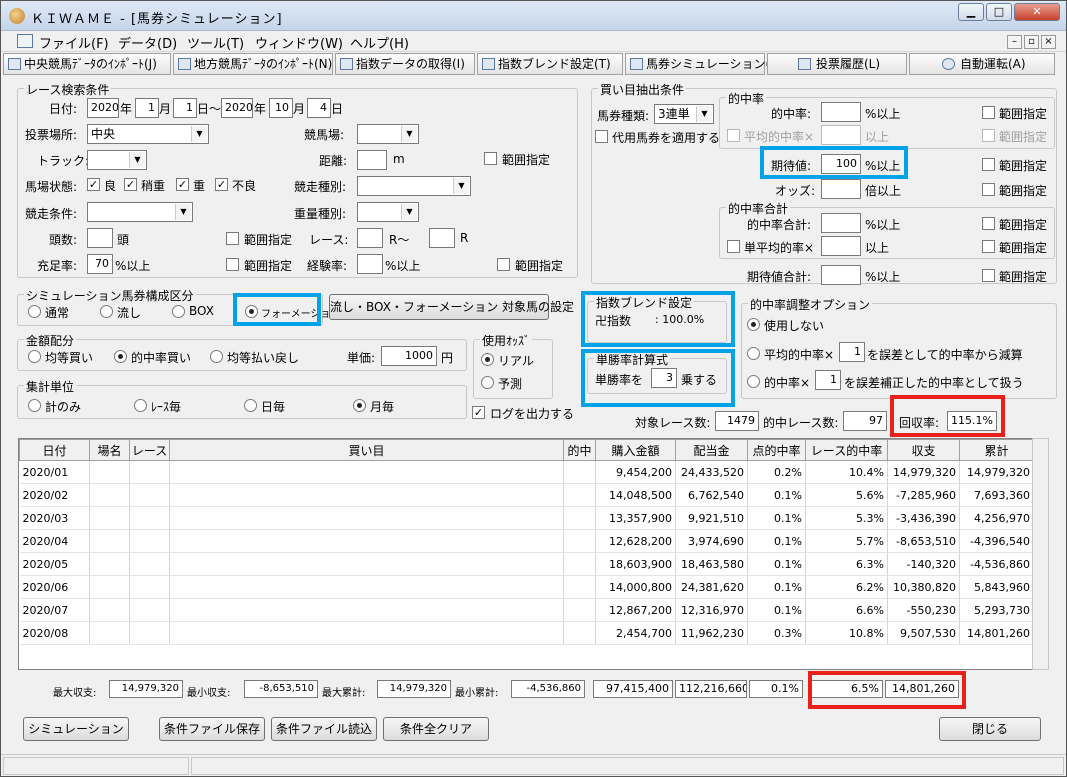  What do you see at coordinates (299, 42) in the screenshot?
I see `menu-window: ウィンドウ(W)` at bounding box center [299, 42].